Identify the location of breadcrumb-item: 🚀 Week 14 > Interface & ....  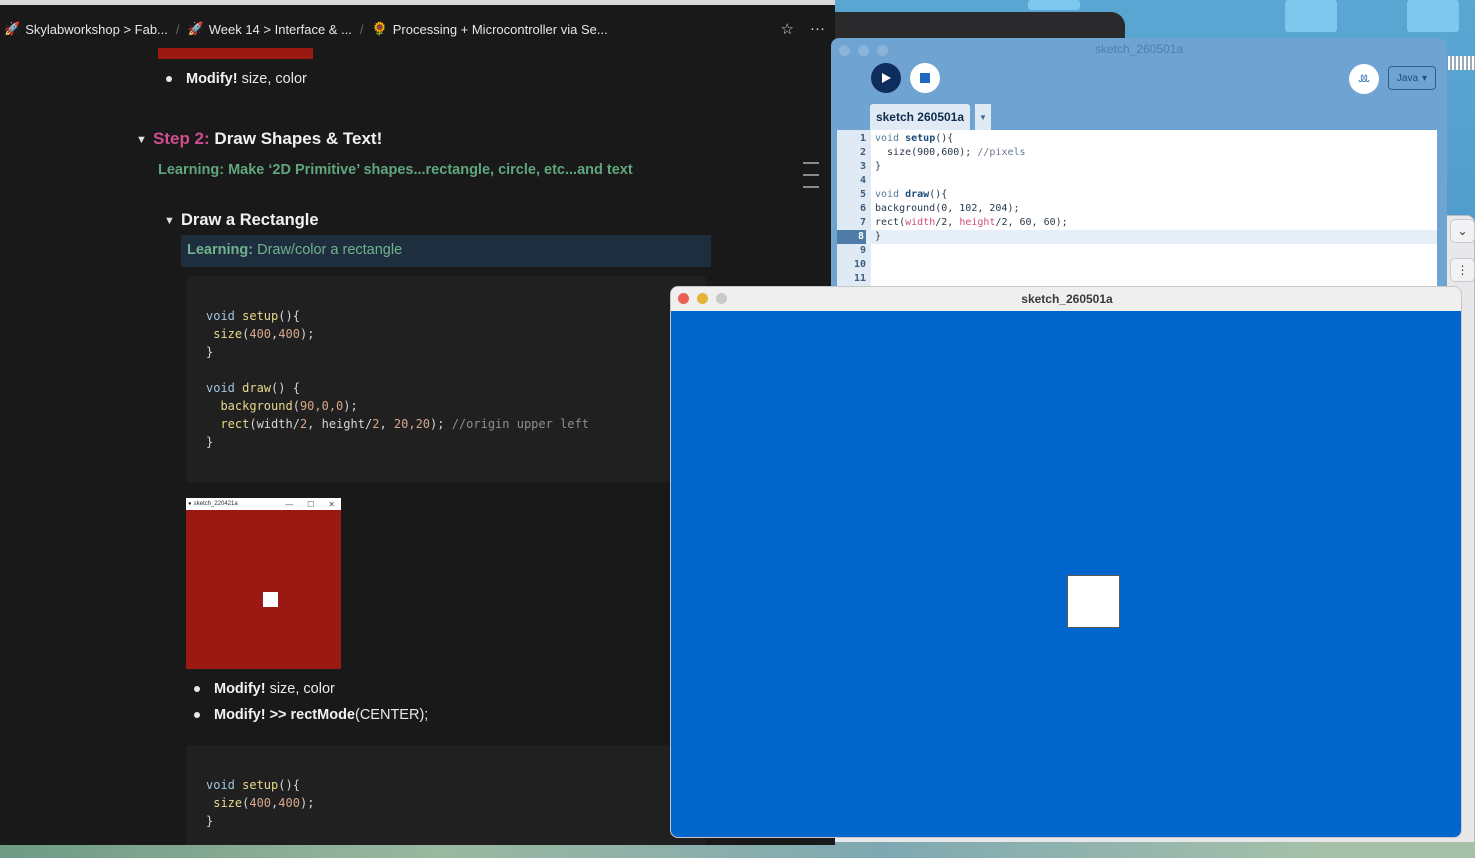
(270, 29).